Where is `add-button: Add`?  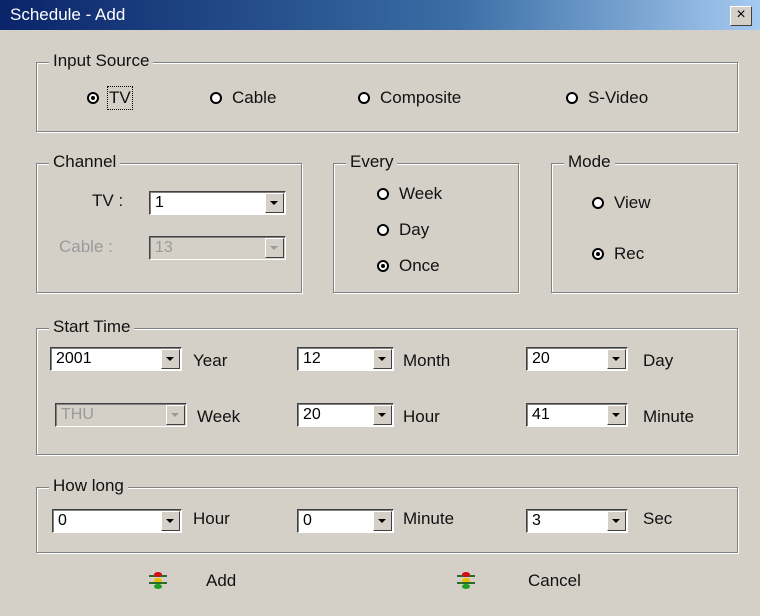 add-button: Add is located at coordinates (193, 581).